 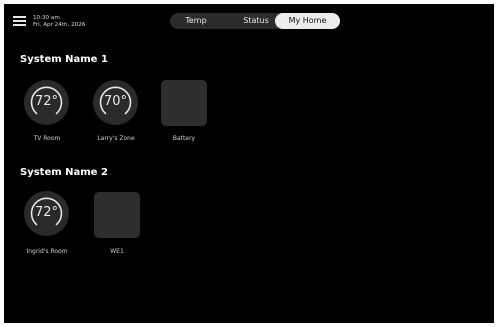 What do you see at coordinates (19, 21) in the screenshot?
I see `hamburger-menu-icon` at bounding box center [19, 21].